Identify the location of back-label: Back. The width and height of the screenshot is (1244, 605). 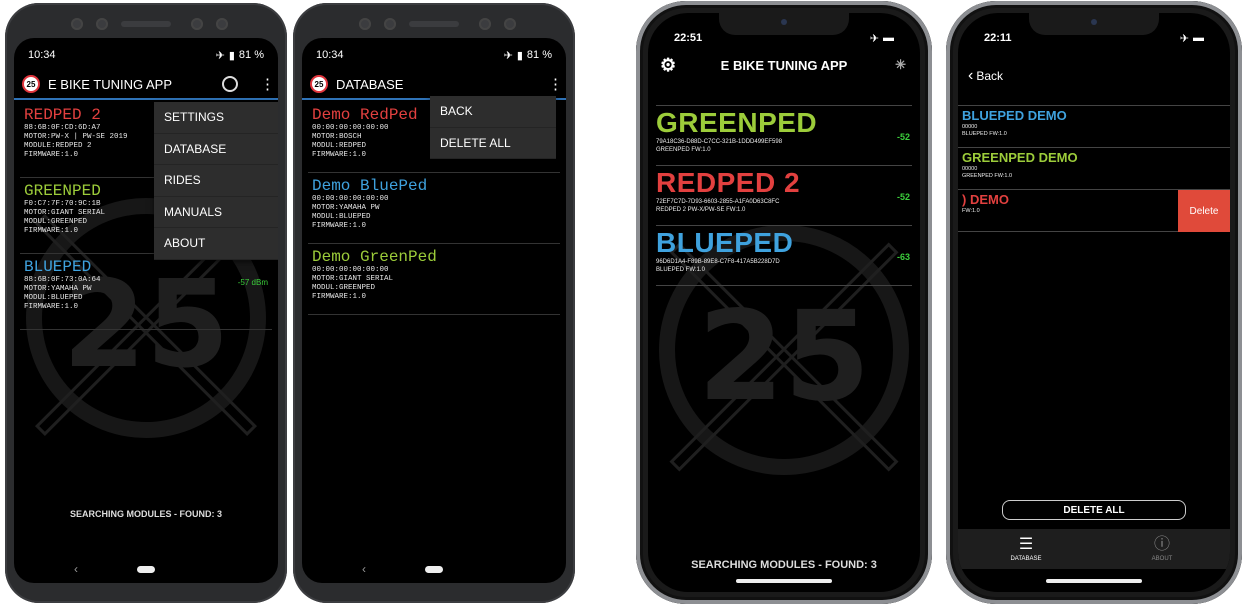
(990, 76).